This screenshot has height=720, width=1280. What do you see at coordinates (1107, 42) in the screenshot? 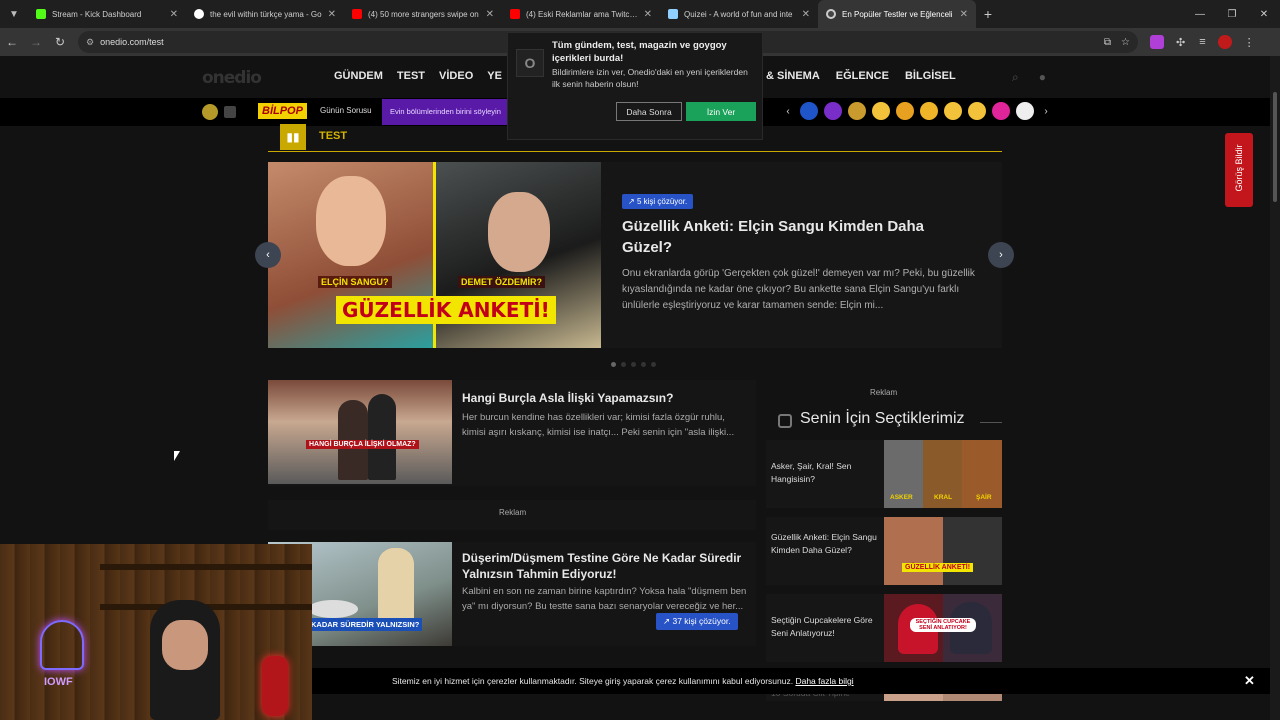
I see `install-app-icon: ⧉` at bounding box center [1107, 42].